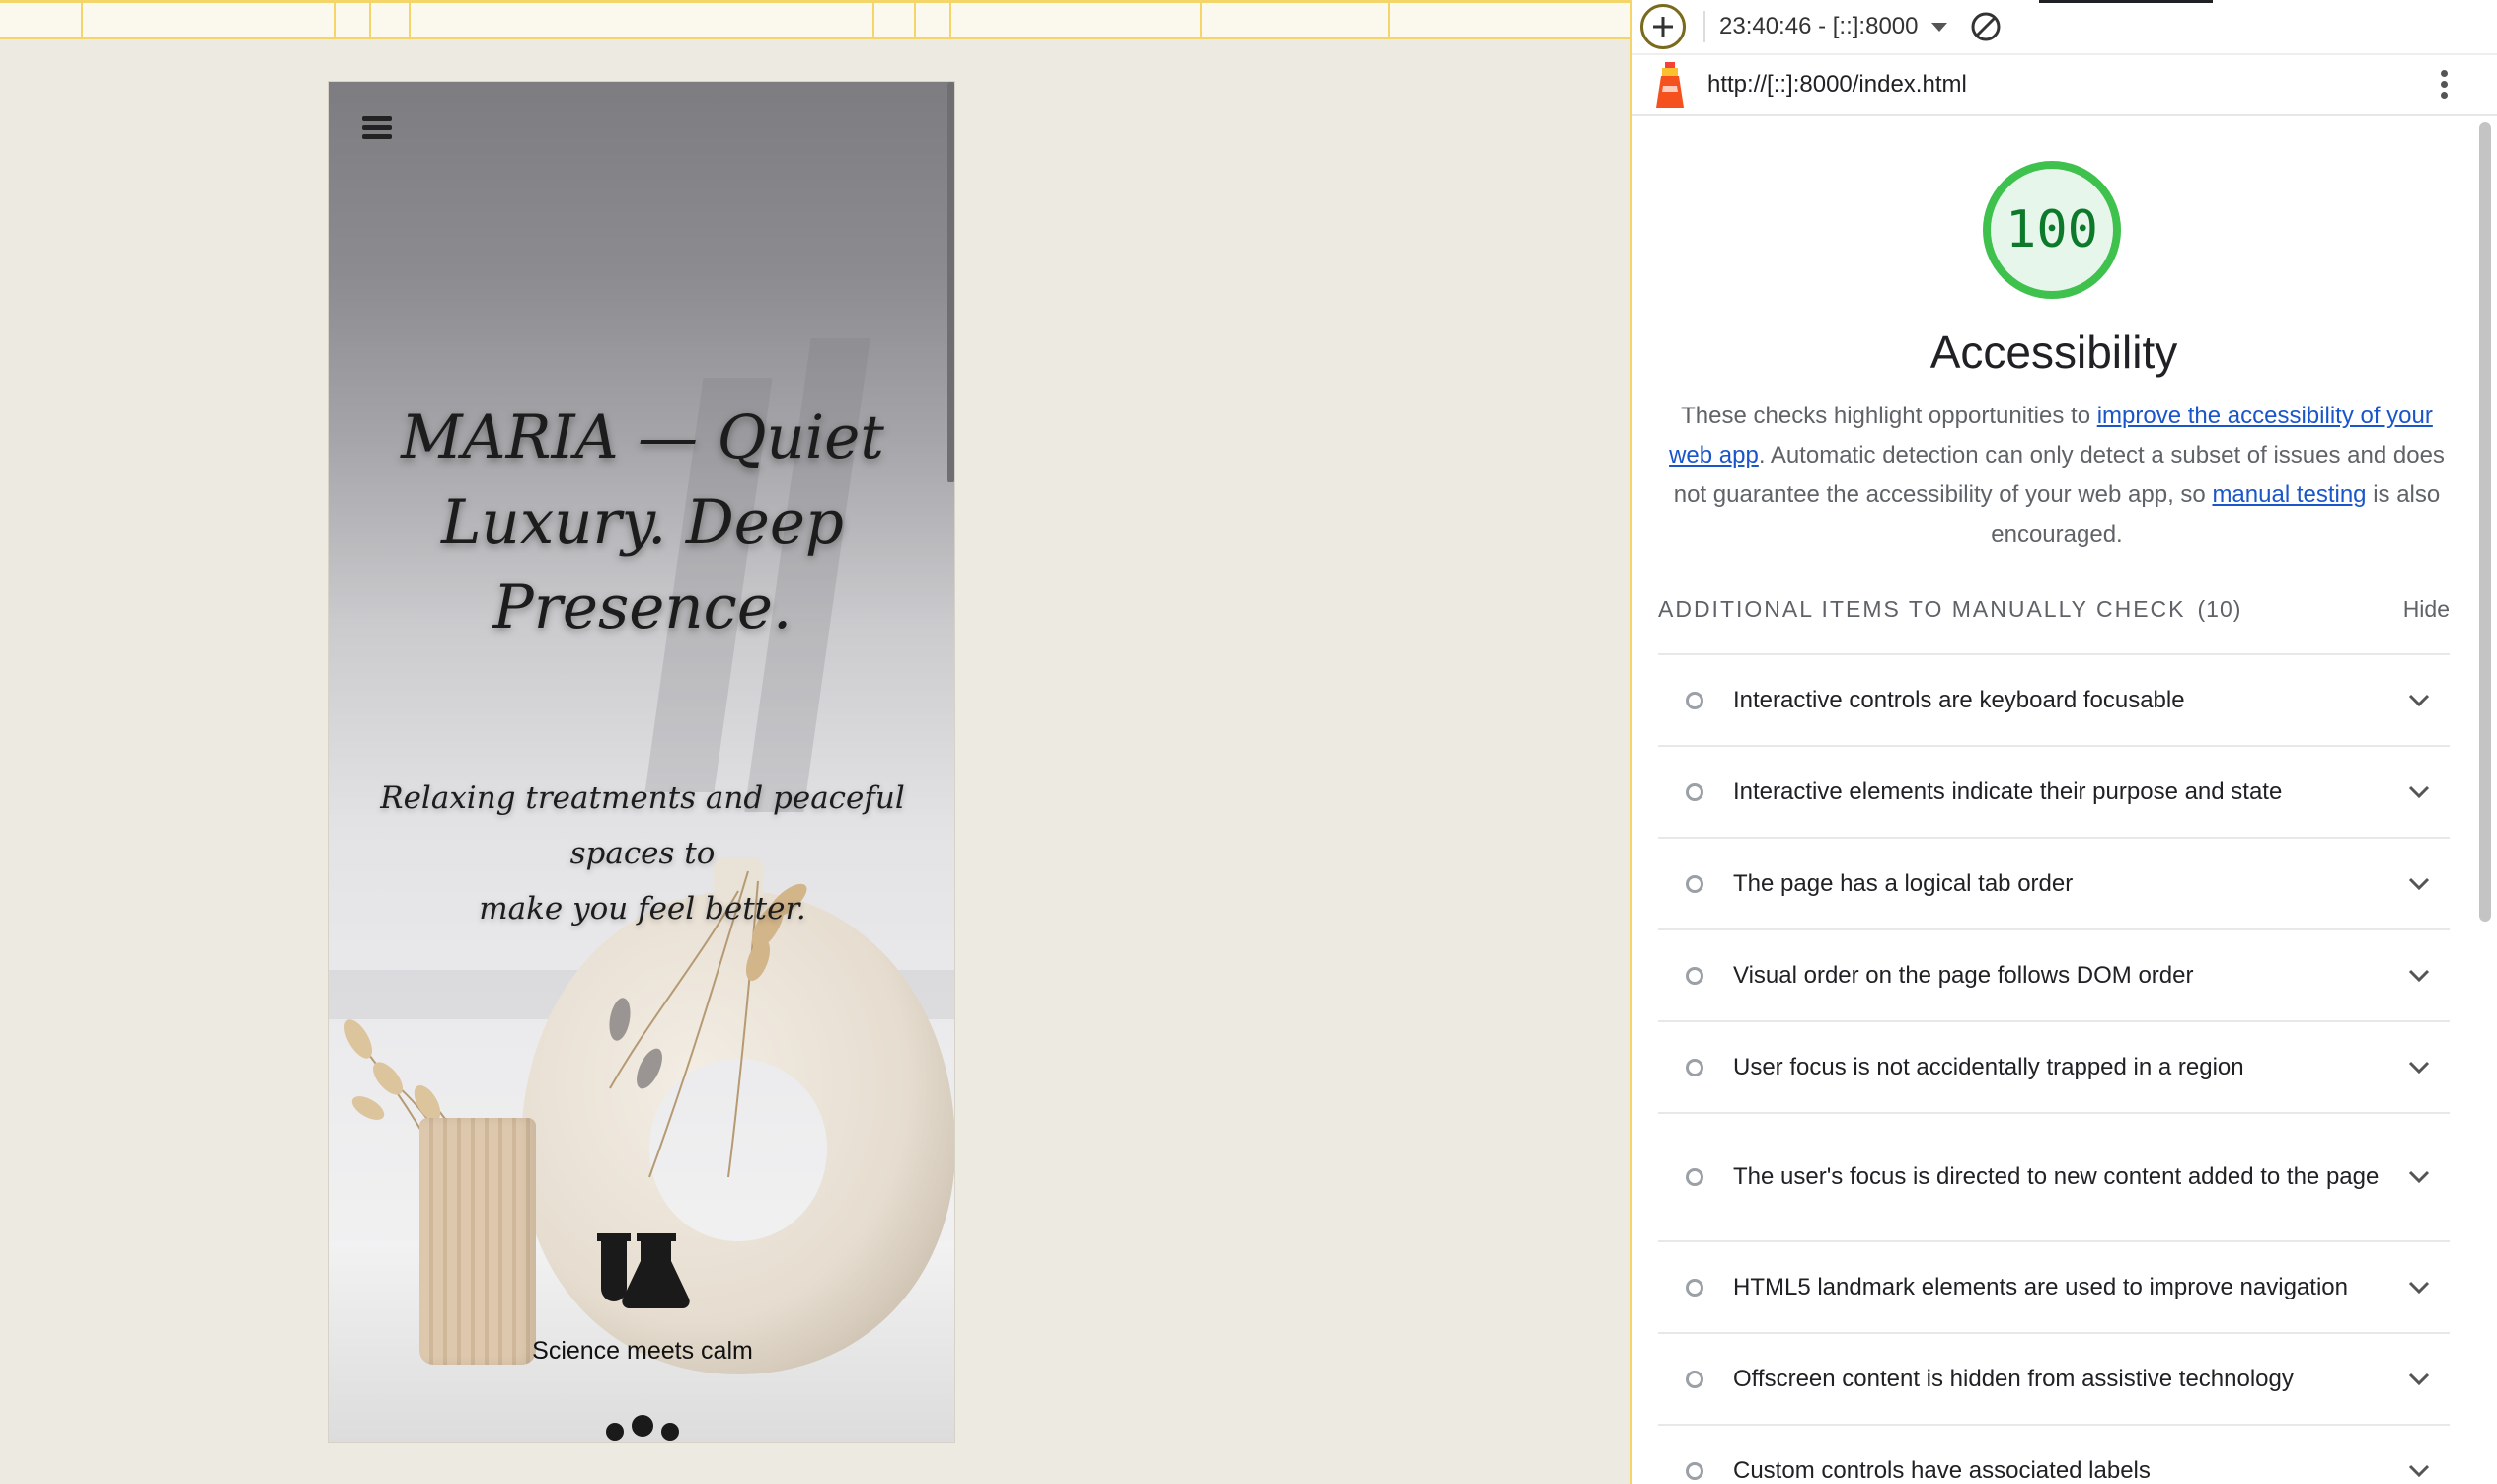 The image size is (2497, 1484). I want to click on active-tab-indicator, so click(2126, 1).